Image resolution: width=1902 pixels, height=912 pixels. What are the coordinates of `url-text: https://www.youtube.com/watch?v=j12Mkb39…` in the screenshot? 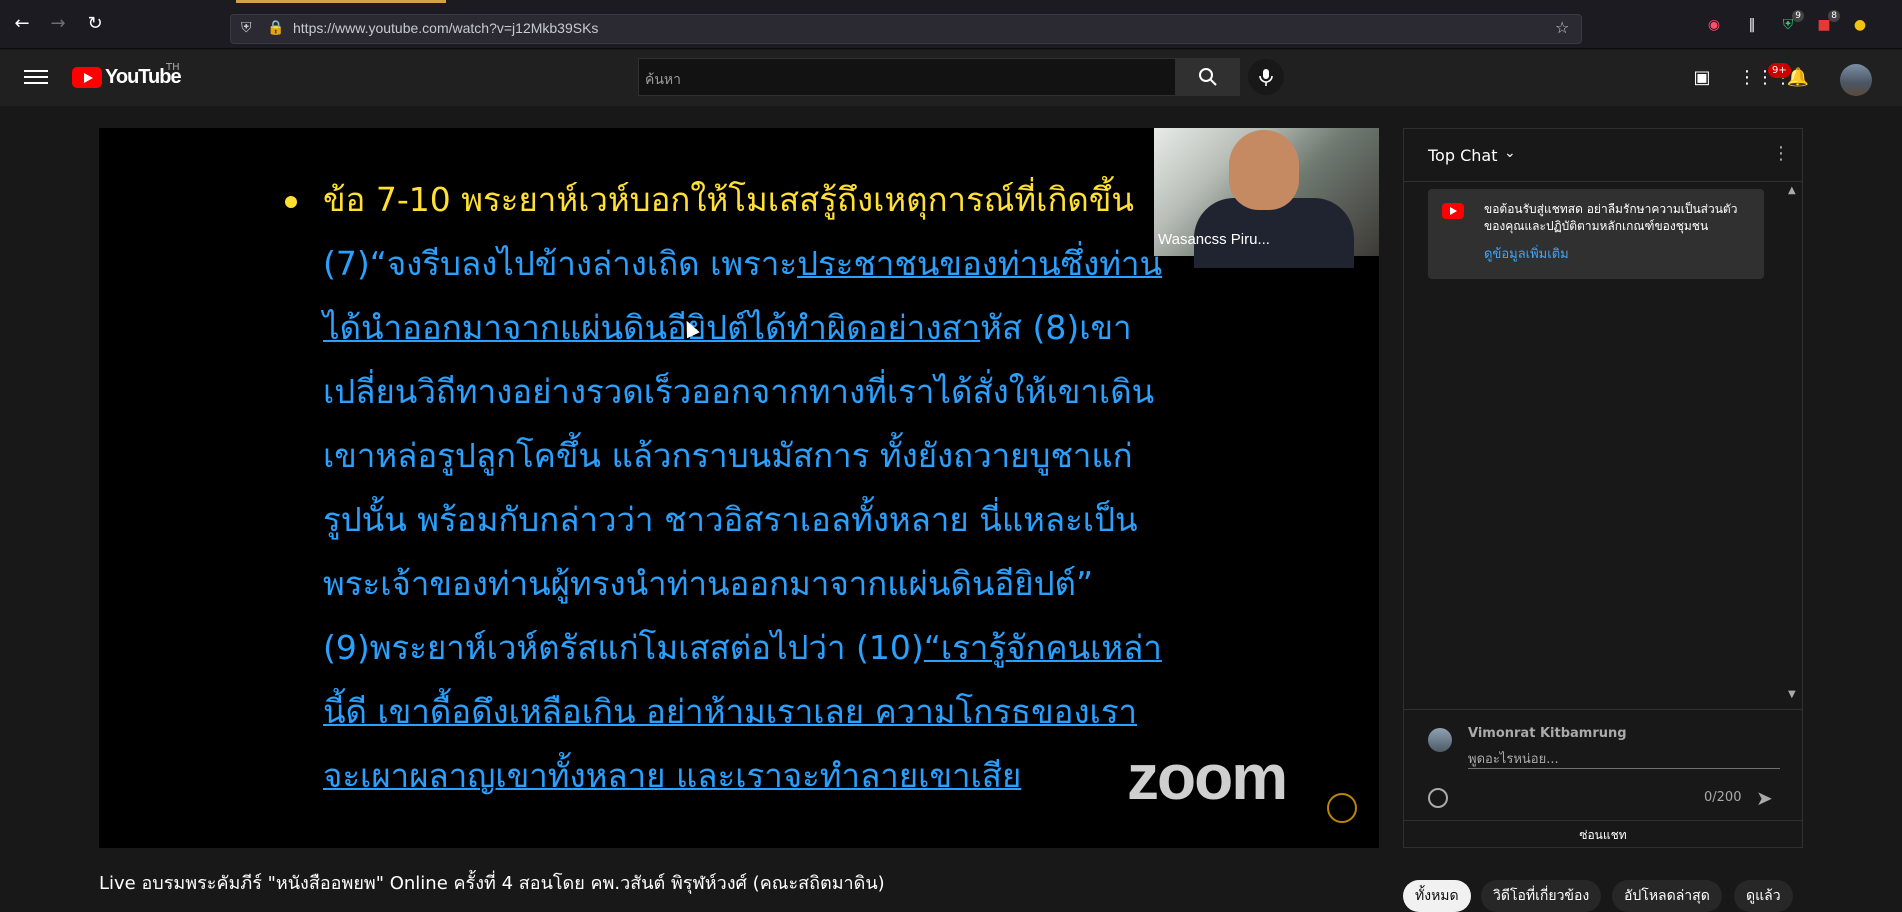 It's located at (445, 28).